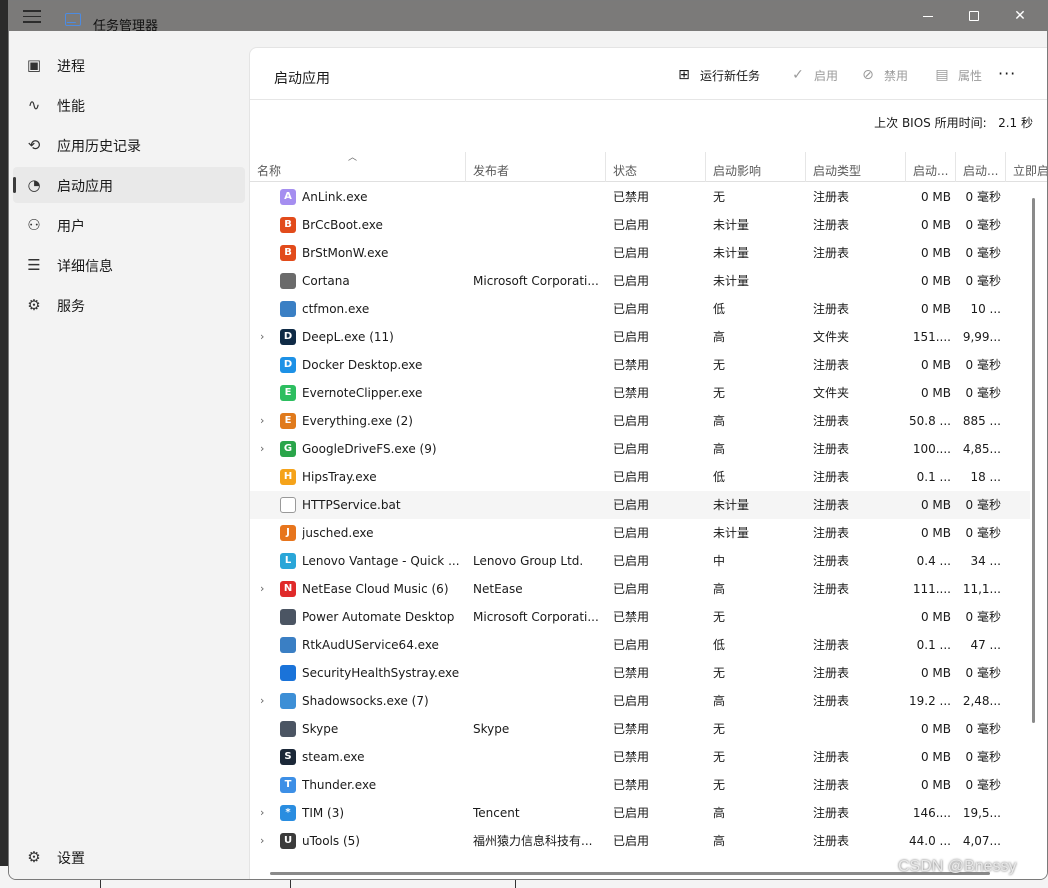  I want to click on sidebar-item-details: ☰ 详细信息, so click(129, 265).